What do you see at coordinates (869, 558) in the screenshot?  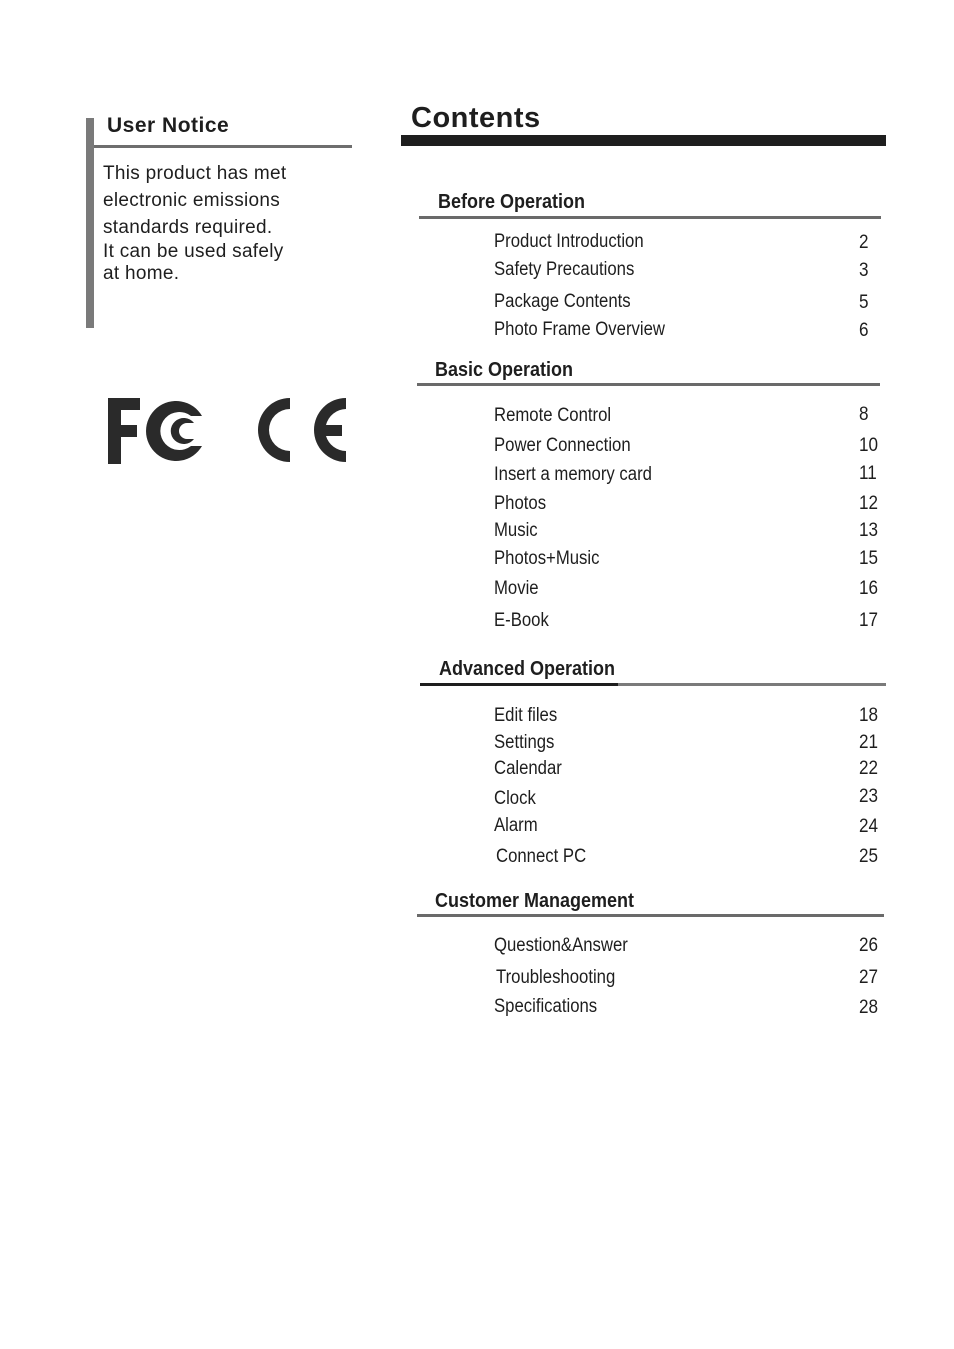 I see `toc-item-page: 15` at bounding box center [869, 558].